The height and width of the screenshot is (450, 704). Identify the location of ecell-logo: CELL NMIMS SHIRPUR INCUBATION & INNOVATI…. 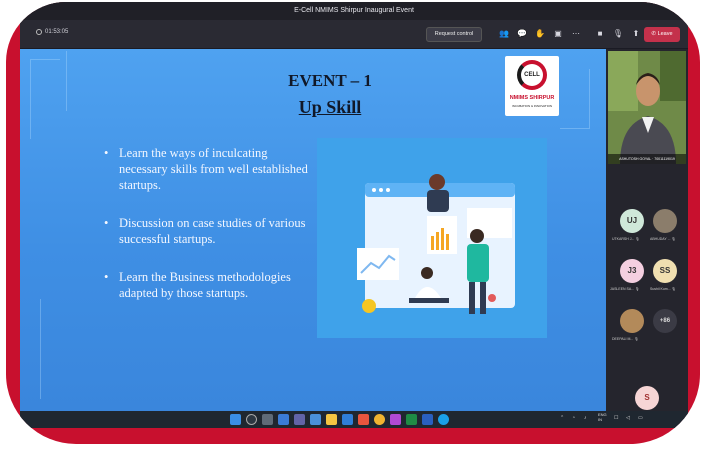
(532, 86).